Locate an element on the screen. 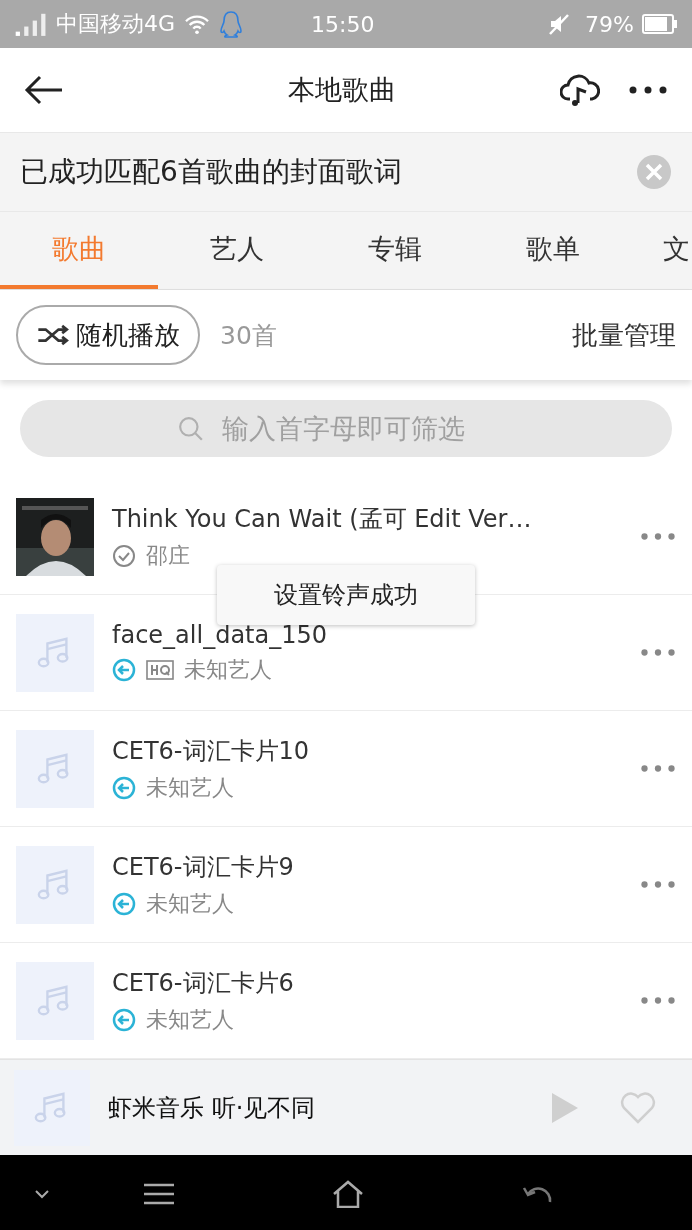 The height and width of the screenshot is (1230, 692). artist-name: 邵庄 is located at coordinates (168, 555).